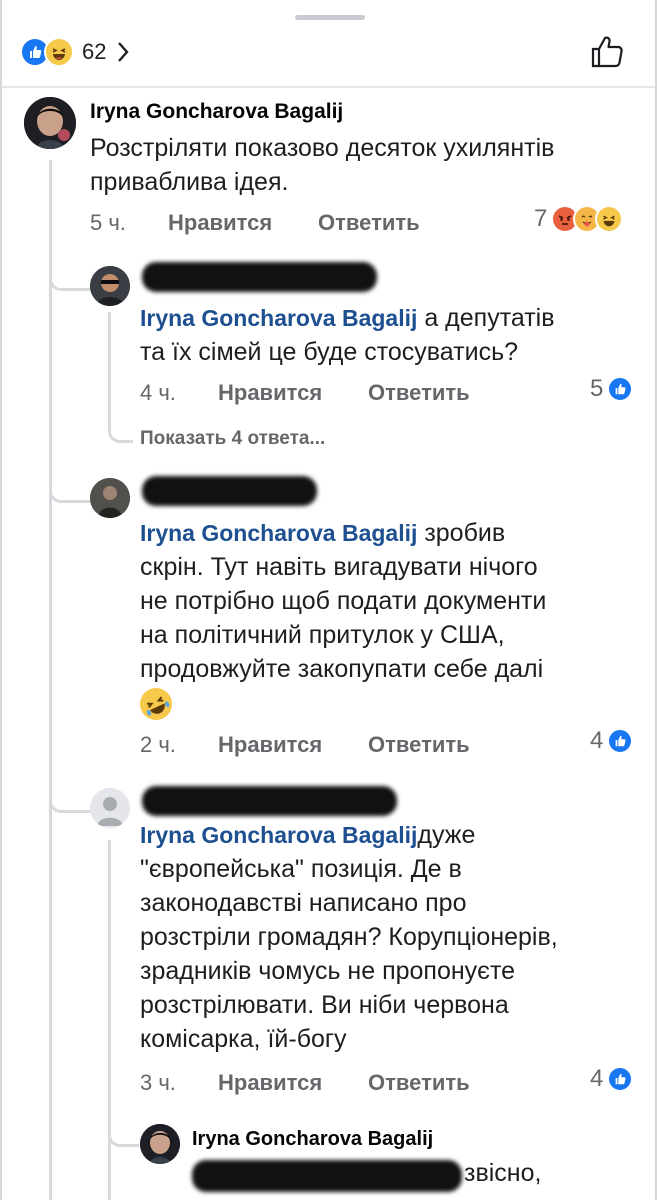  I want to click on comment-meta: 4 ч. Нравится Ответить, so click(305, 393).